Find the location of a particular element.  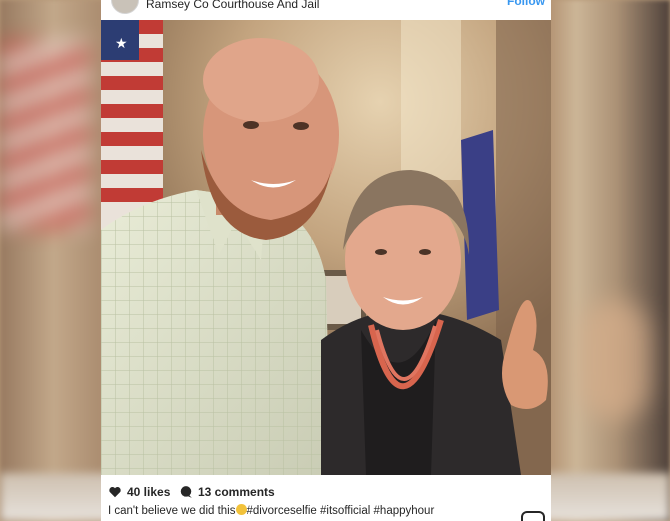

hashtag-link: #itsofficial is located at coordinates (345, 511).